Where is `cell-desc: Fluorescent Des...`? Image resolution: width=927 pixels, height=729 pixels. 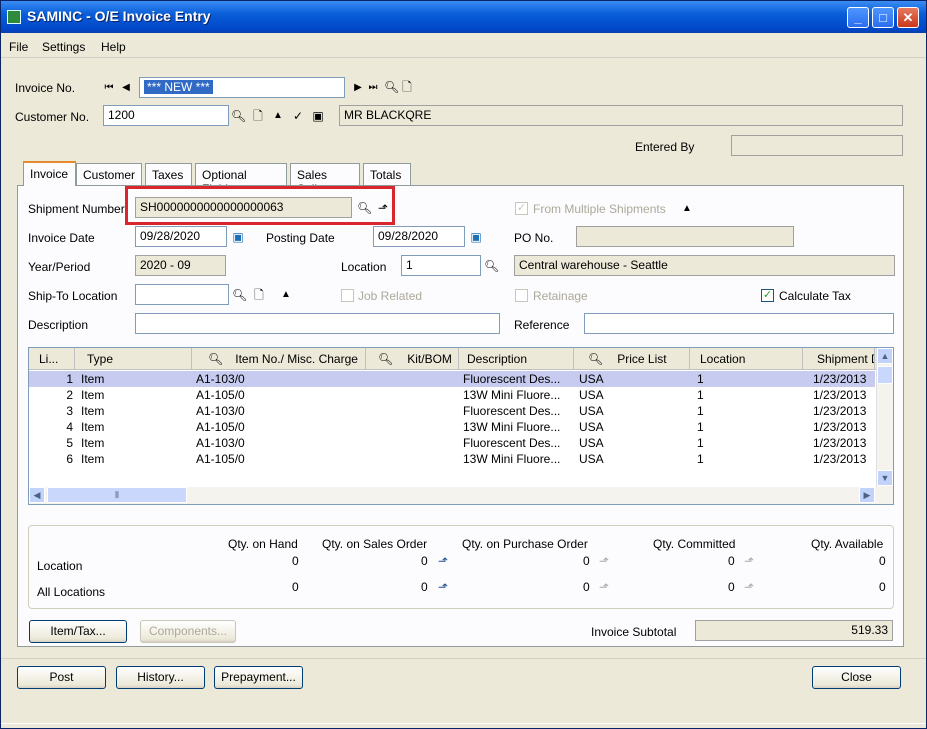 cell-desc: Fluorescent Des... is located at coordinates (516, 379).